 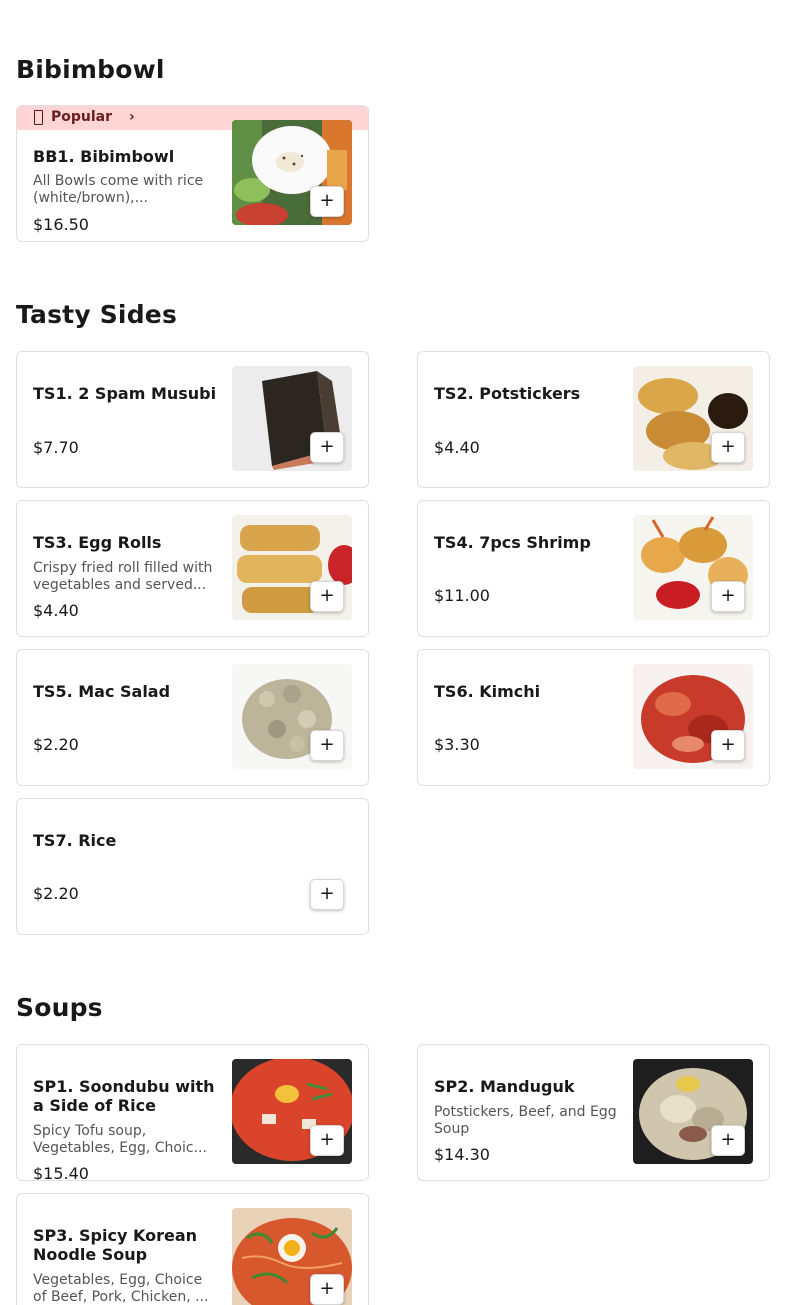 I want to click on item-name: BB1. Bibimbowl, so click(x=104, y=156).